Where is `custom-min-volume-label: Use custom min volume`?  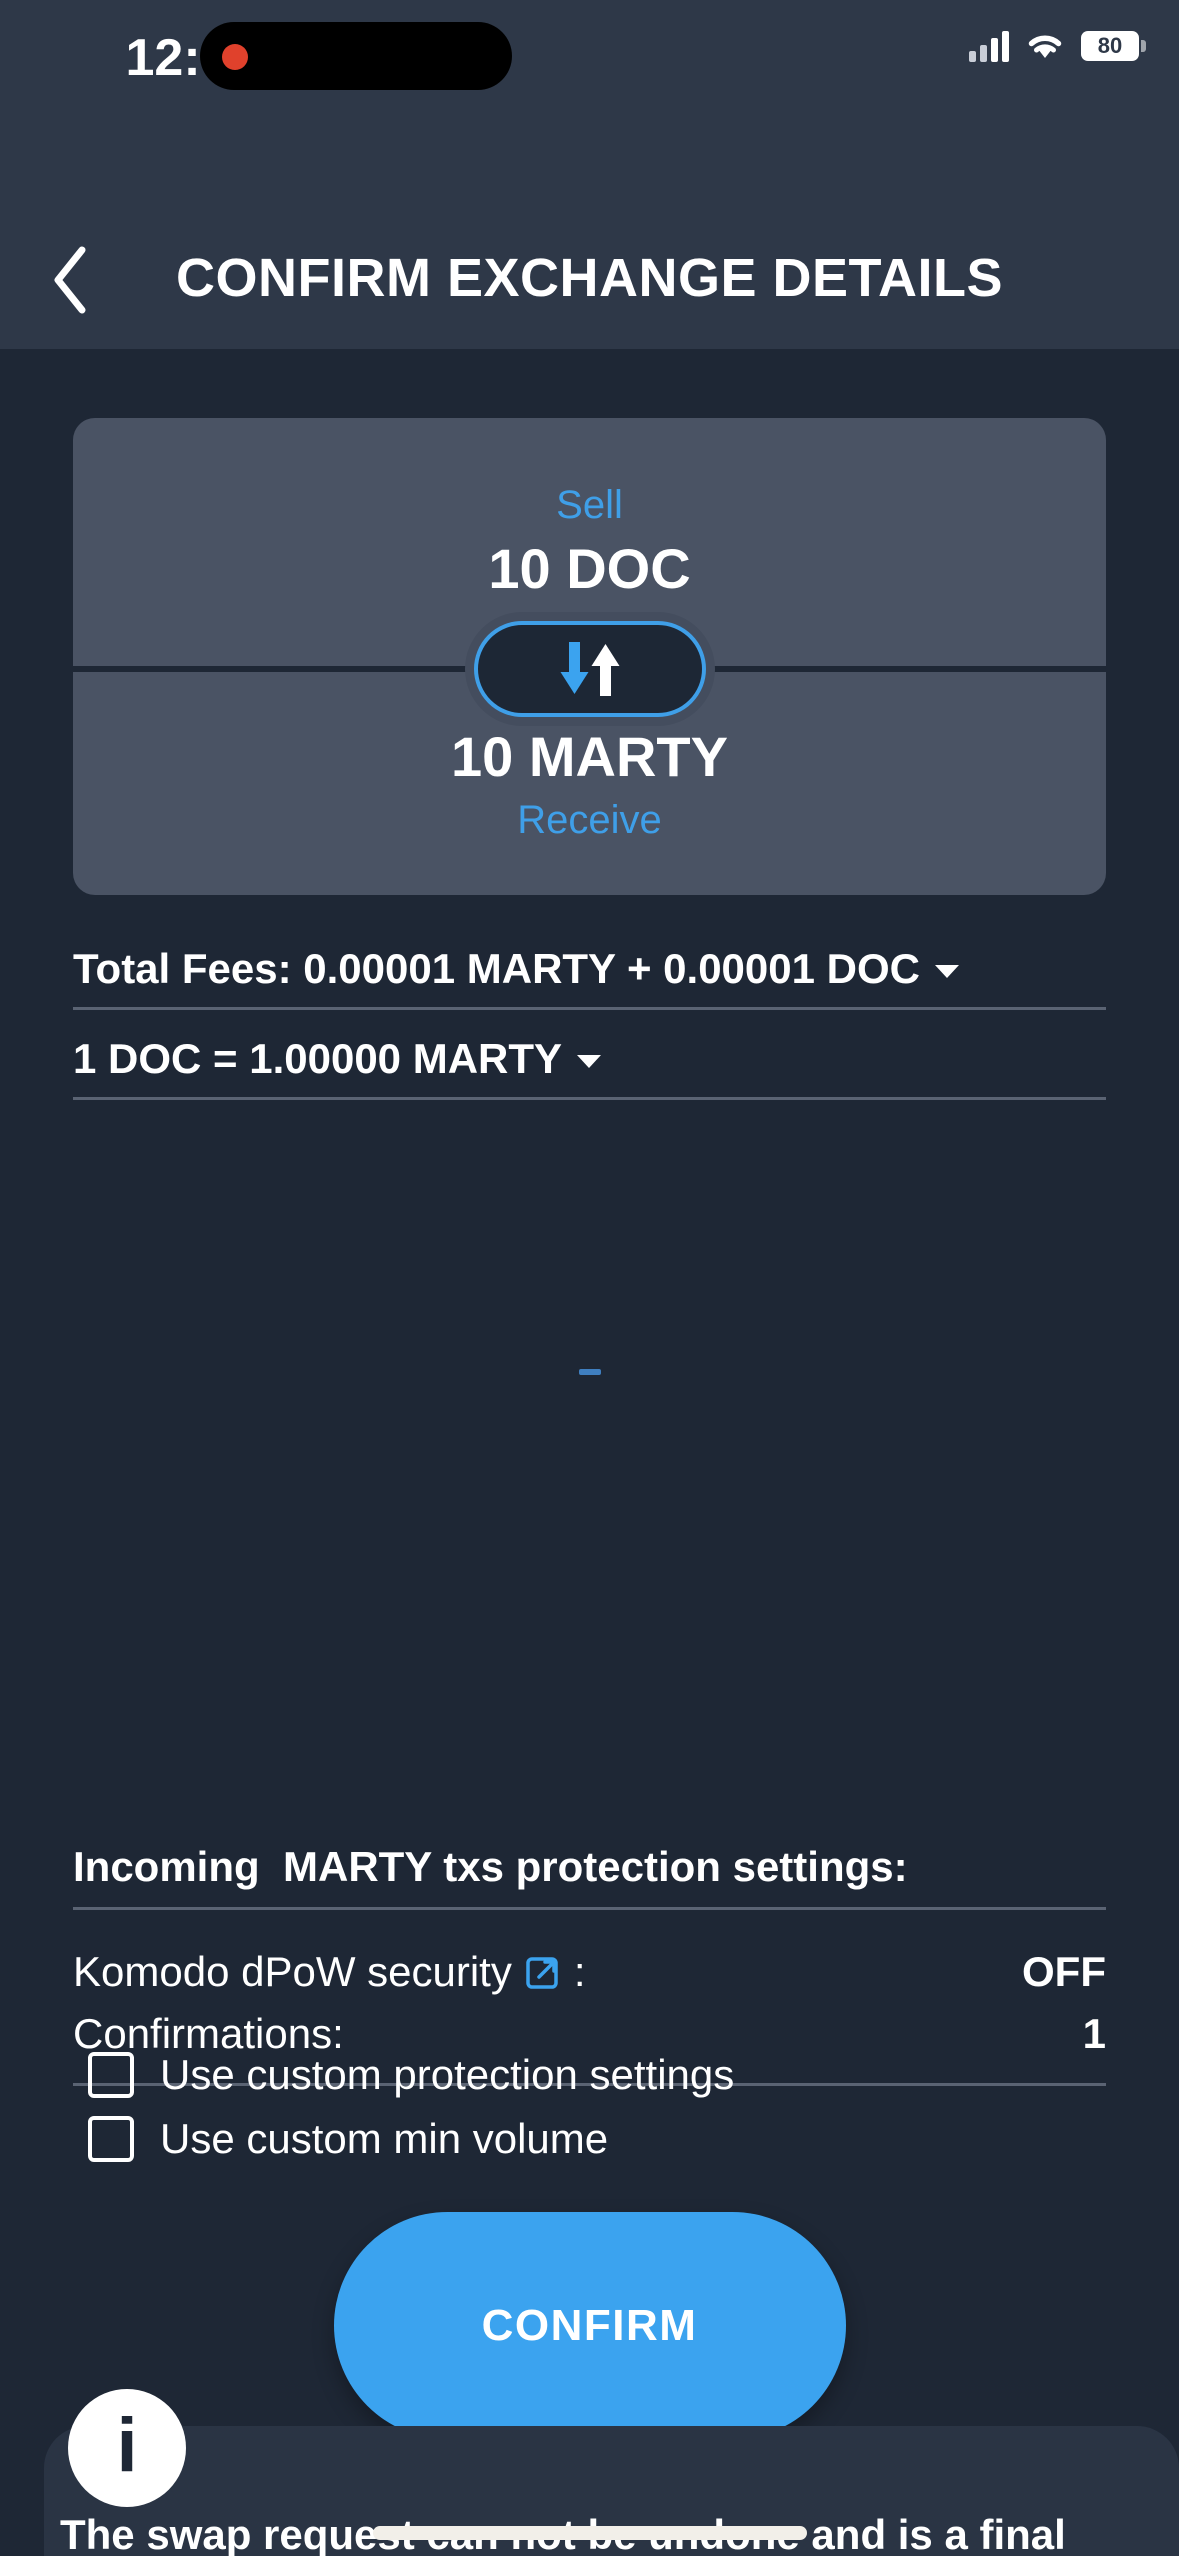 custom-min-volume-label: Use custom min volume is located at coordinates (384, 2138).